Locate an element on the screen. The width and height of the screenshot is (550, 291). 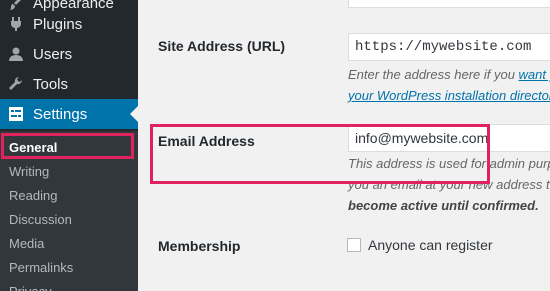
site-address-desc-link: want y is located at coordinates (534, 74).